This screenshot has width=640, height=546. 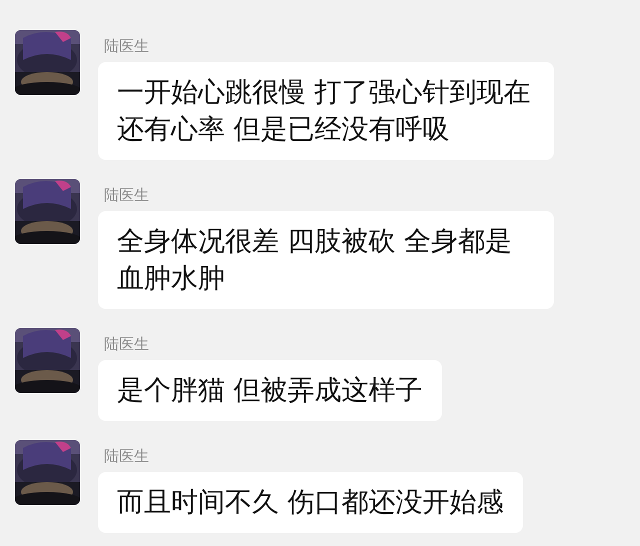 What do you see at coordinates (326, 260) in the screenshot?
I see `message-bubble: 全身体况很差 四肢被砍 全身都是血肿水肿` at bounding box center [326, 260].